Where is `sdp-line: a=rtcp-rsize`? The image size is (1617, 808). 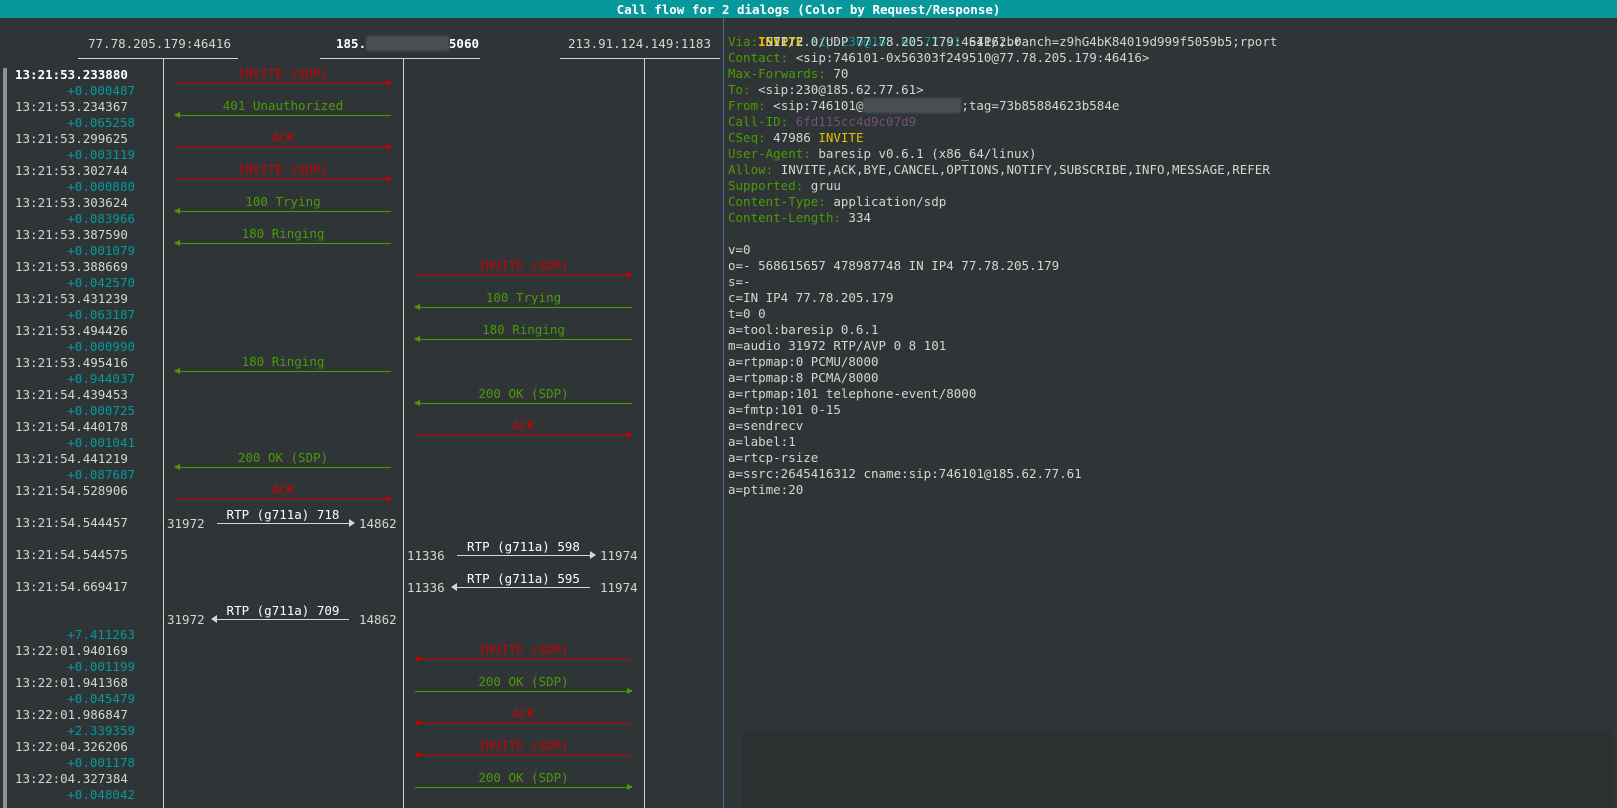
sdp-line: a=rtcp-rsize is located at coordinates (773, 457).